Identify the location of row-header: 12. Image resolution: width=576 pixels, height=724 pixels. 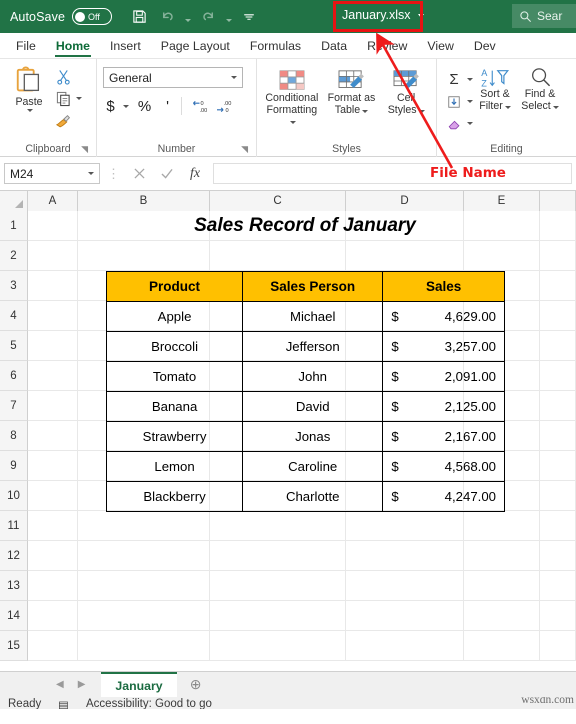
(14, 556).